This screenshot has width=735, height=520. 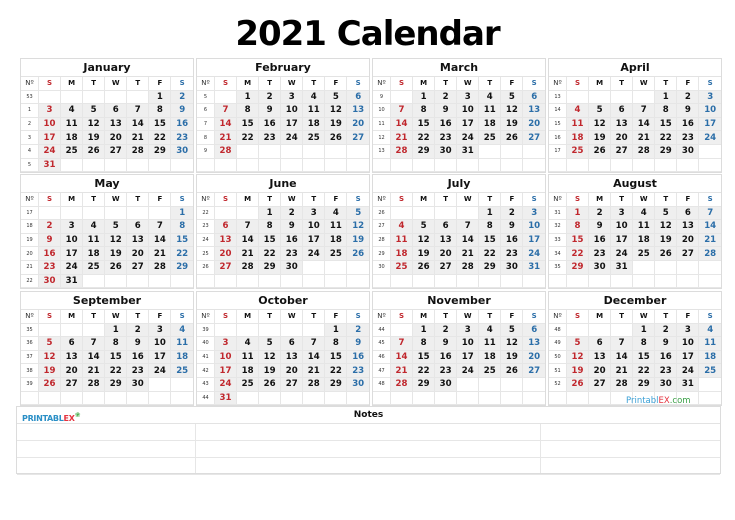 What do you see at coordinates (368, 449) in the screenshot?
I see `notes-line` at bounding box center [368, 449].